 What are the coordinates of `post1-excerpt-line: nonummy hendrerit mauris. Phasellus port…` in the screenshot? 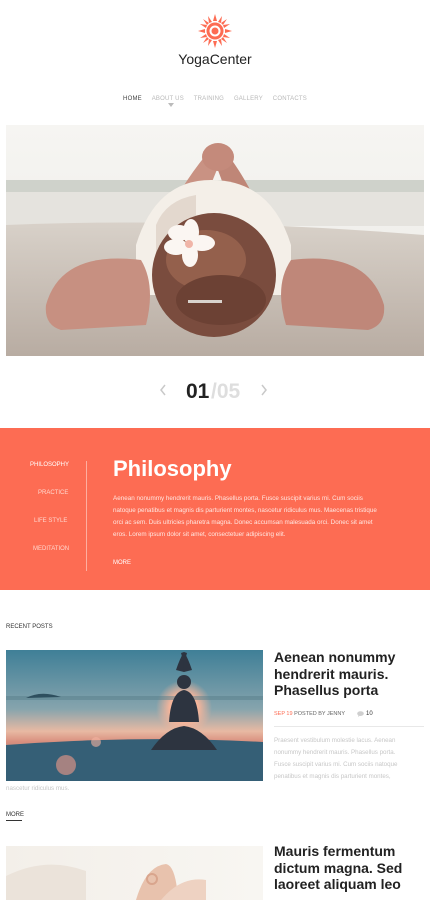 It's located at (335, 752).